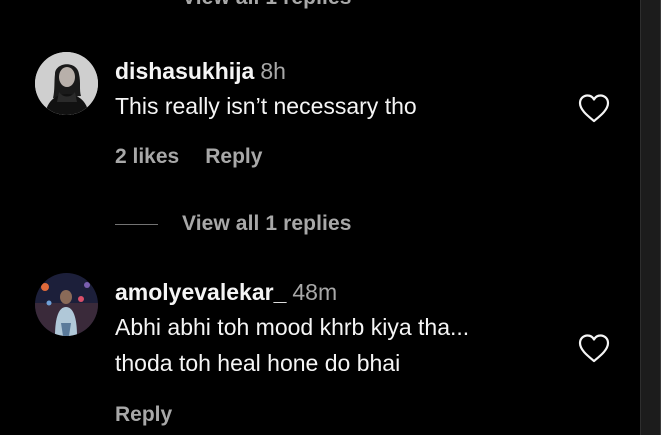 This screenshot has height=435, width=661. What do you see at coordinates (136, 224) in the screenshot?
I see `replies-divider-line` at bounding box center [136, 224].